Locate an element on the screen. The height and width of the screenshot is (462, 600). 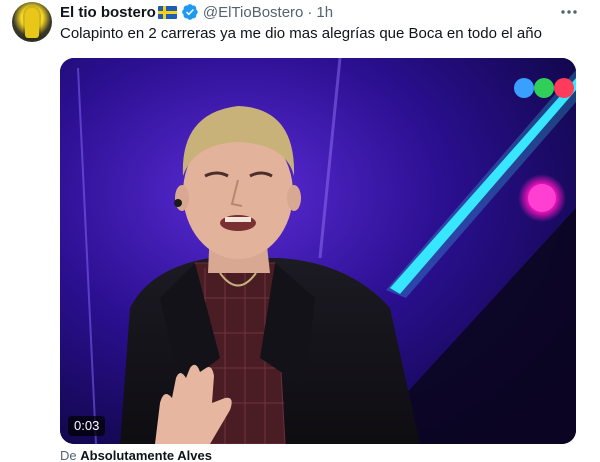
sweden-flag-icon is located at coordinates (167, 12).